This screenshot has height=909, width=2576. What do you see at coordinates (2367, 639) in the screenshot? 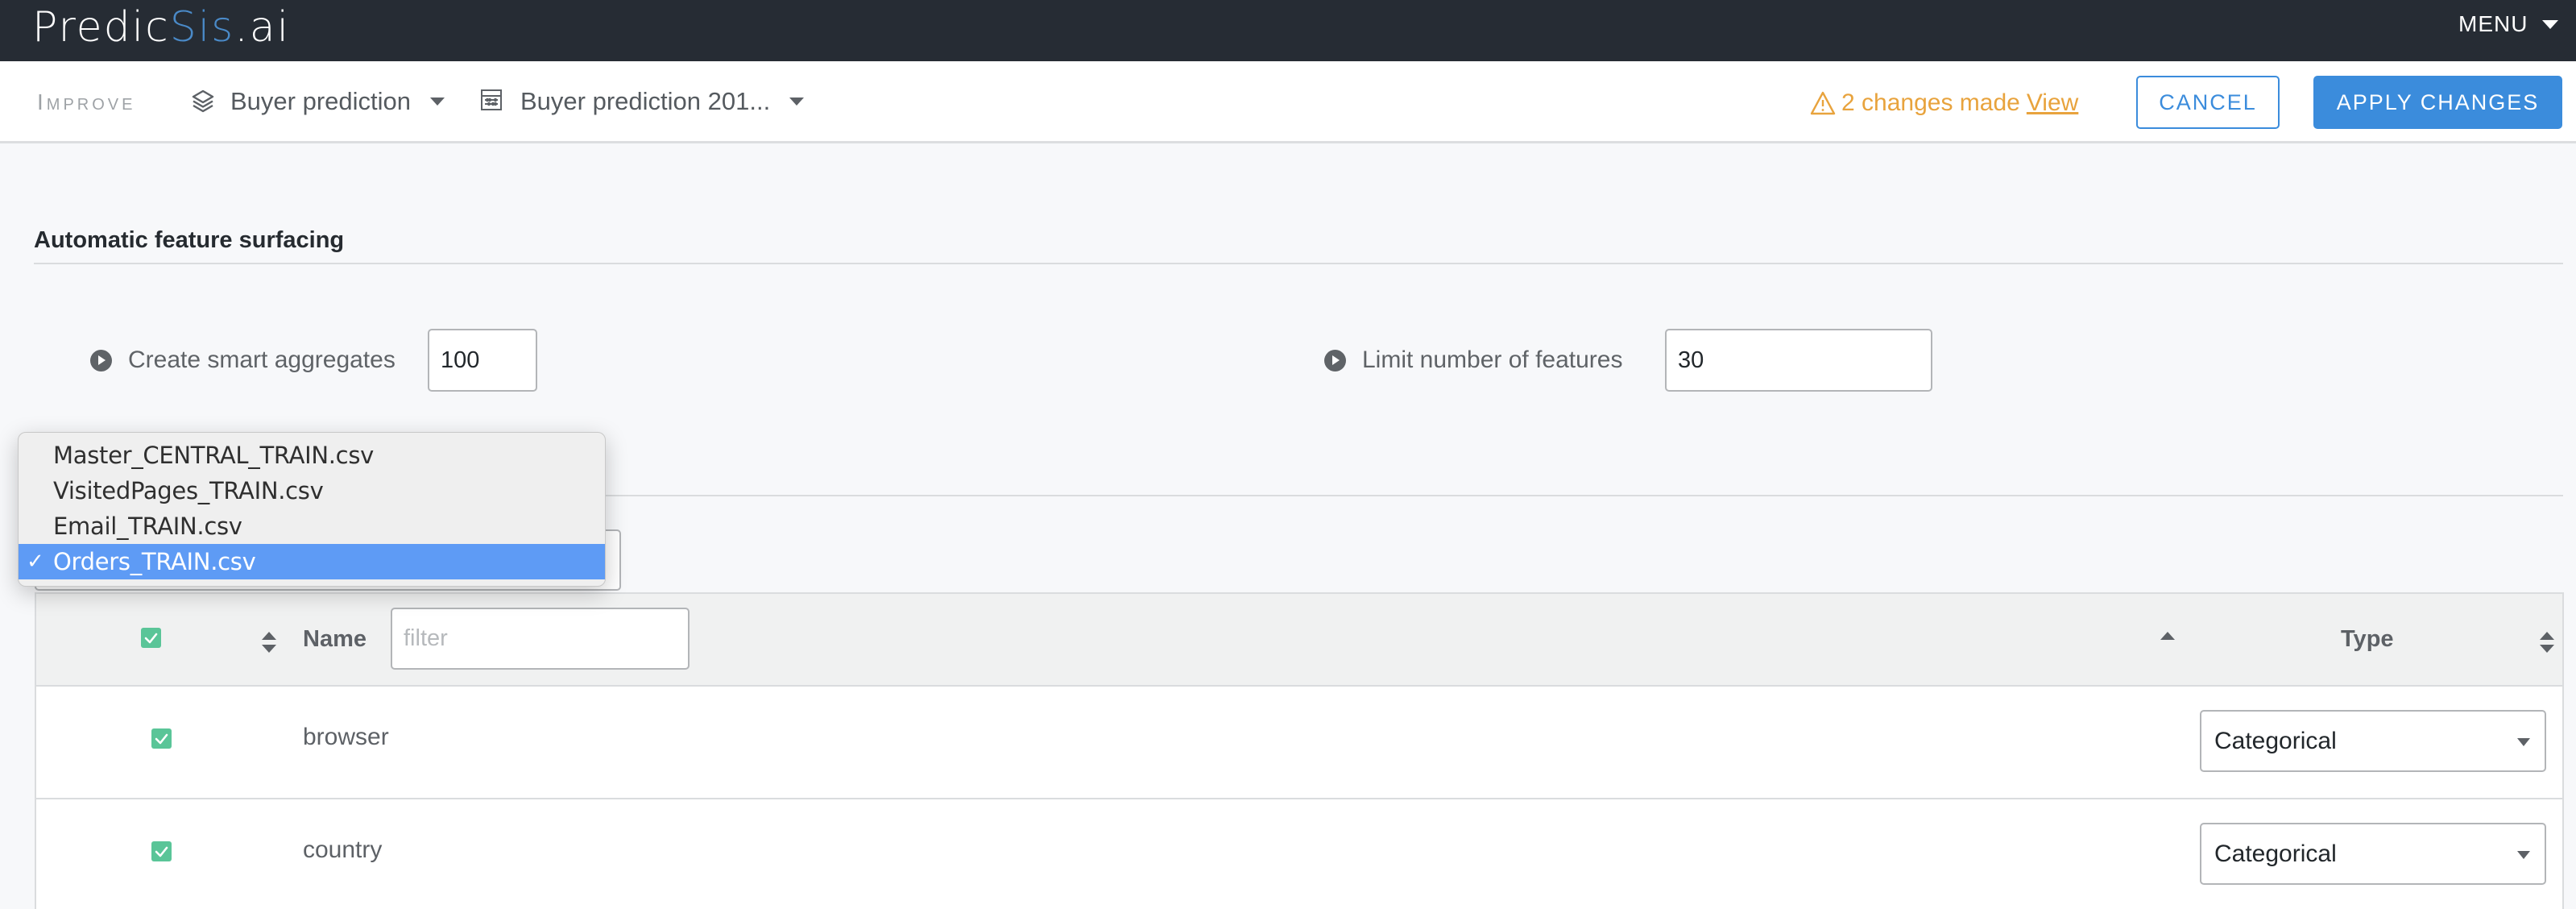
I see `column-header-type: Type` at bounding box center [2367, 639].